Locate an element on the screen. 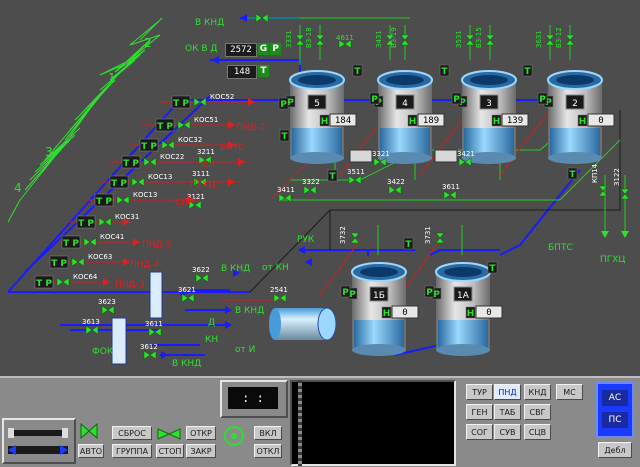  svg-text: Т Р is located at coordinates (44, 284).